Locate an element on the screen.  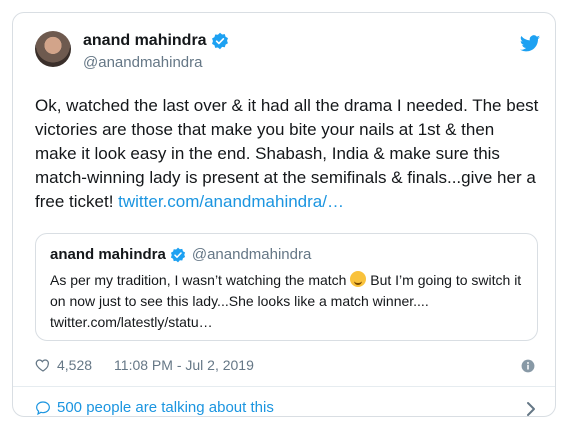
author-name: anand mahindra is located at coordinates (145, 41).